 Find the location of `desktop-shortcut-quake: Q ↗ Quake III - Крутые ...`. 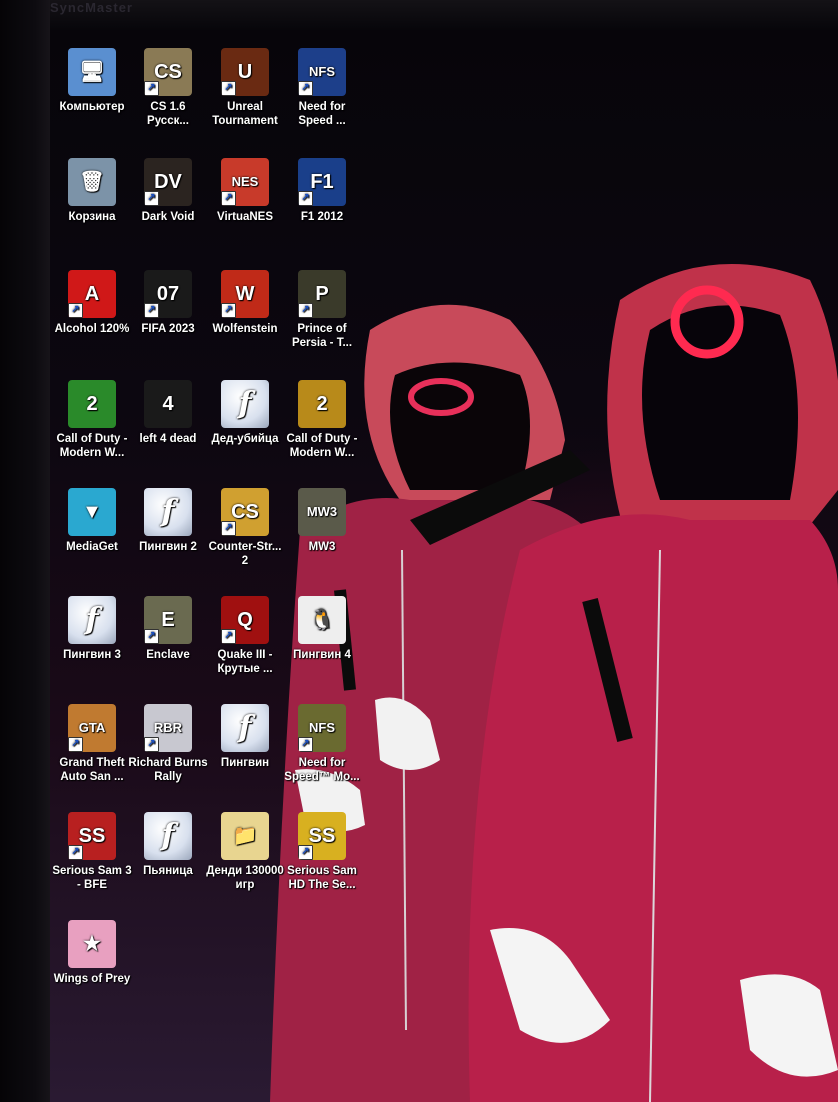

desktop-shortcut-quake: Q ↗ Quake III - Крутые ... is located at coordinates (245, 636).